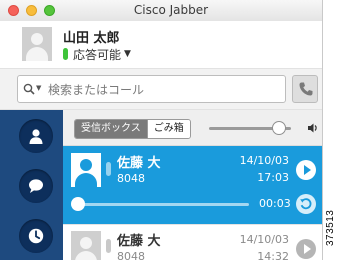 This screenshot has width=339, height=260. I want to click on phone-icon, so click(306, 89).